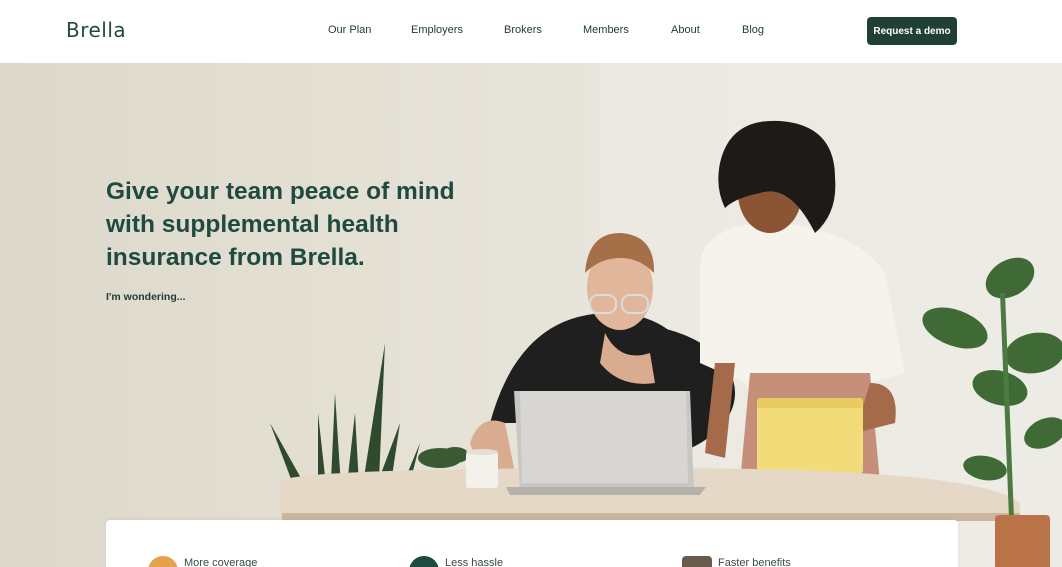 Image resolution: width=1062 pixels, height=567 pixels. Describe the element at coordinates (437, 30) in the screenshot. I see `nav-employers: Employers` at that location.